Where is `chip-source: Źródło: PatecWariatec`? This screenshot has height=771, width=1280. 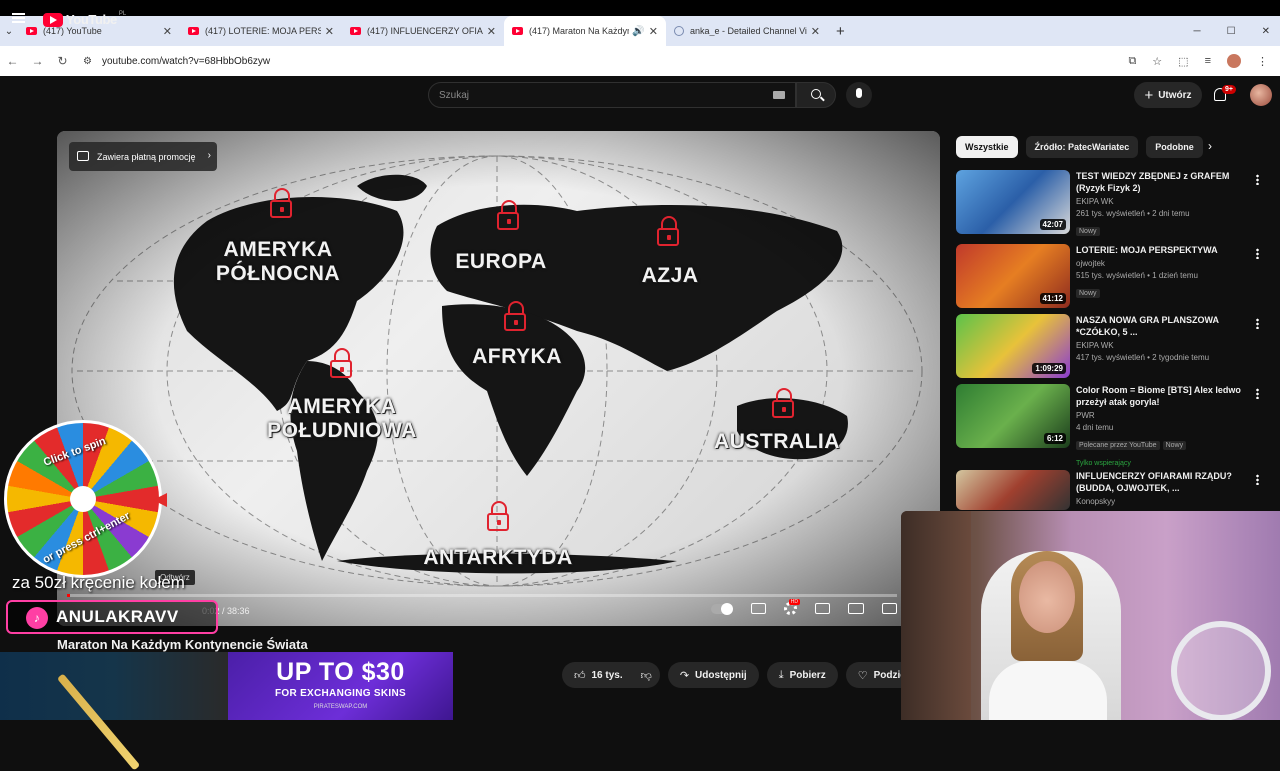 chip-source: Źródło: PatecWariatec is located at coordinates (1082, 147).